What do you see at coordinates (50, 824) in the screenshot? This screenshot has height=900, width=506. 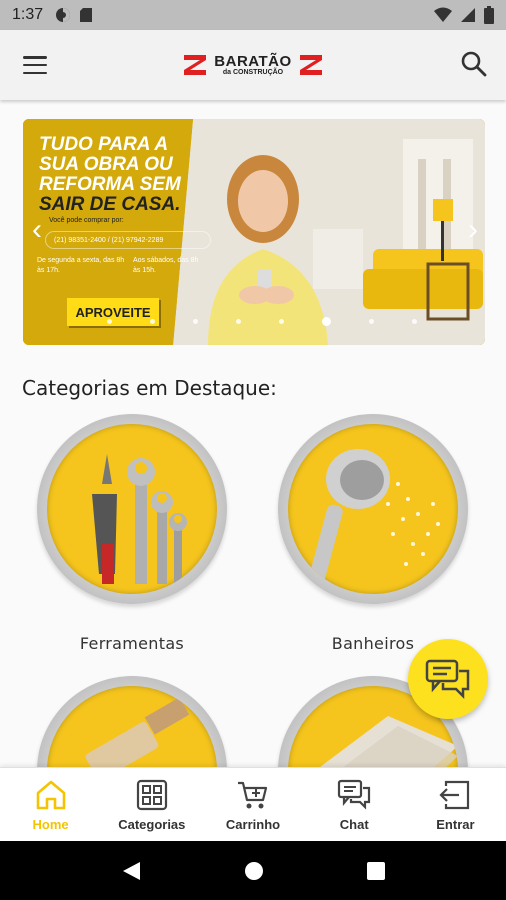 I see `nav-label: Home` at bounding box center [50, 824].